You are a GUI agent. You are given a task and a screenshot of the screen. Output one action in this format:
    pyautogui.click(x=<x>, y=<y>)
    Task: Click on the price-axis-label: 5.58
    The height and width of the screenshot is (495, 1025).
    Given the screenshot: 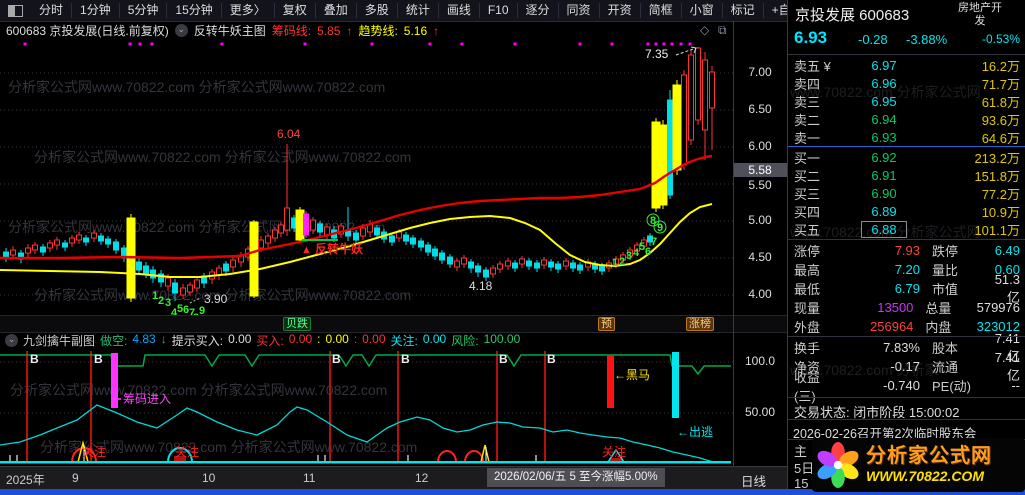 What is the action you would take?
    pyautogui.click(x=760, y=170)
    